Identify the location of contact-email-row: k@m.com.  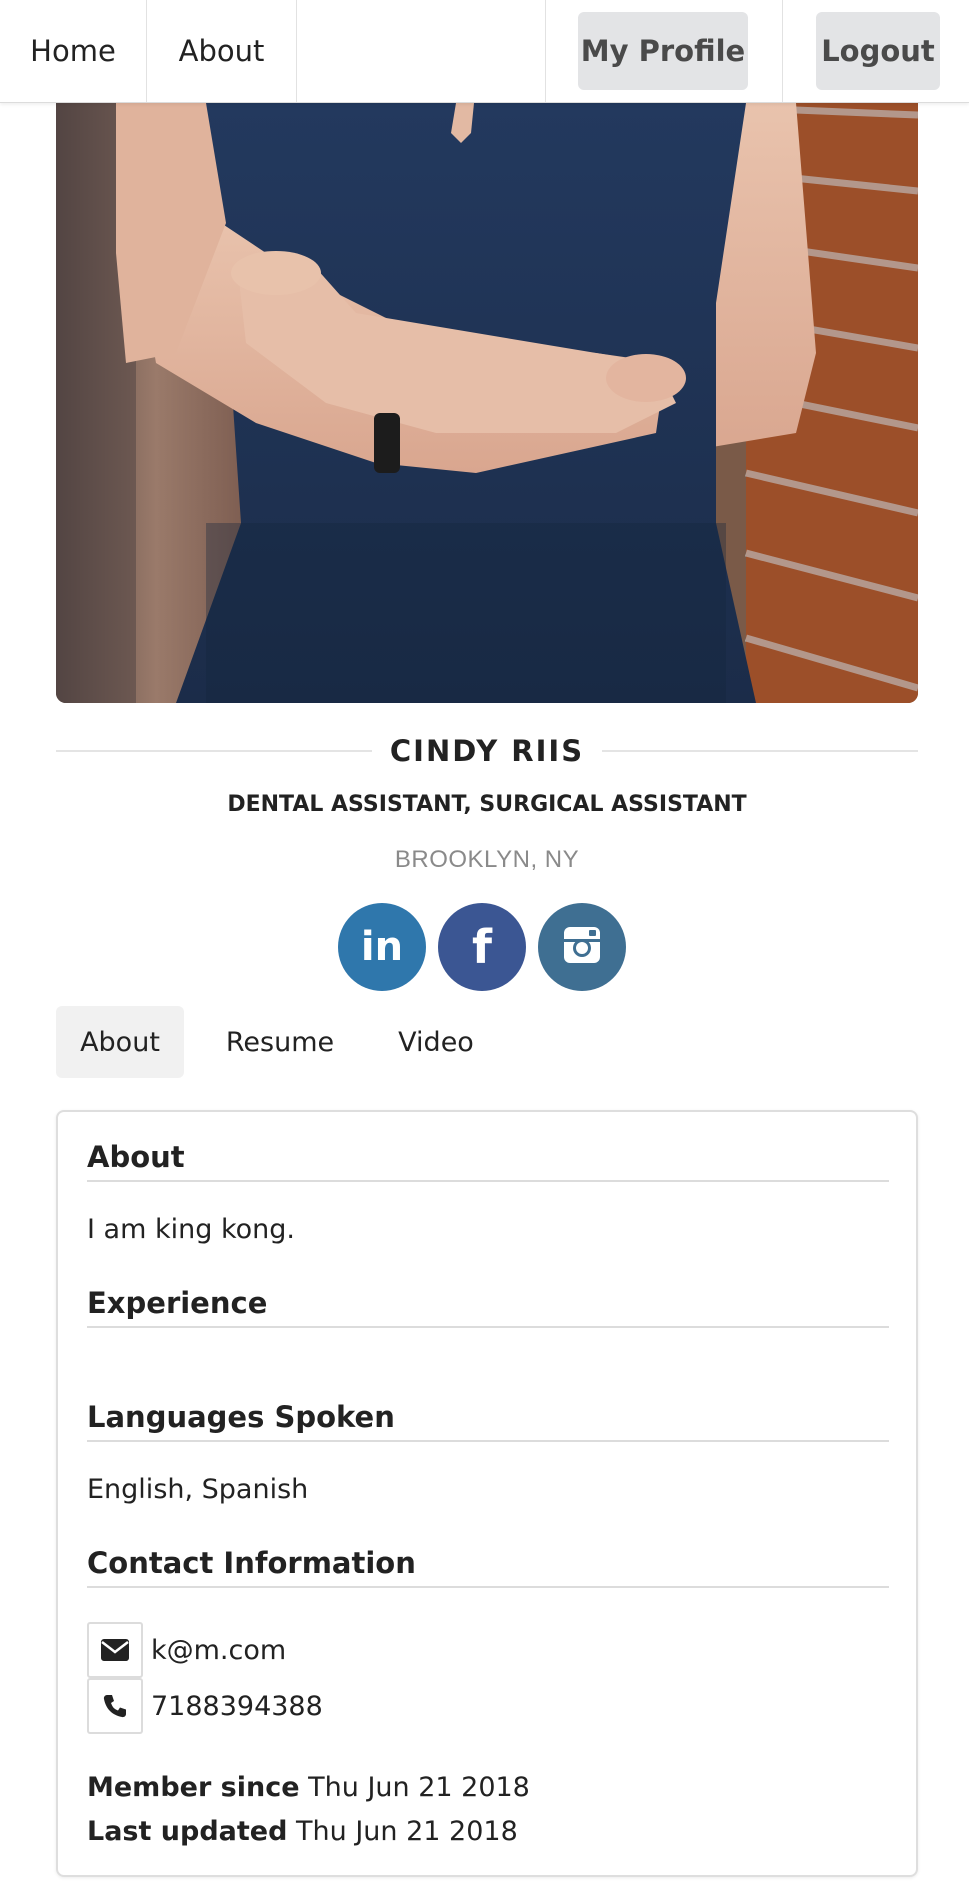
(186, 1650).